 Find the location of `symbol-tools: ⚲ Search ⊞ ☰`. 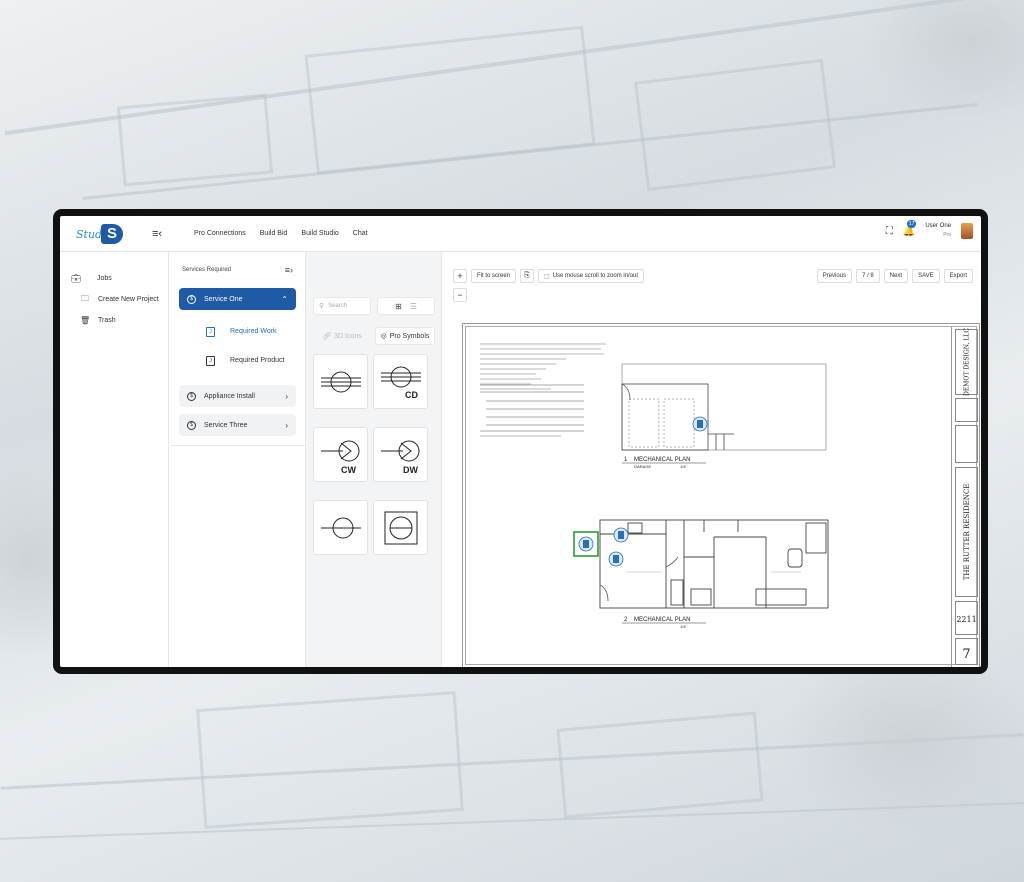

symbol-tools: ⚲ Search ⊞ ☰ is located at coordinates (374, 306).